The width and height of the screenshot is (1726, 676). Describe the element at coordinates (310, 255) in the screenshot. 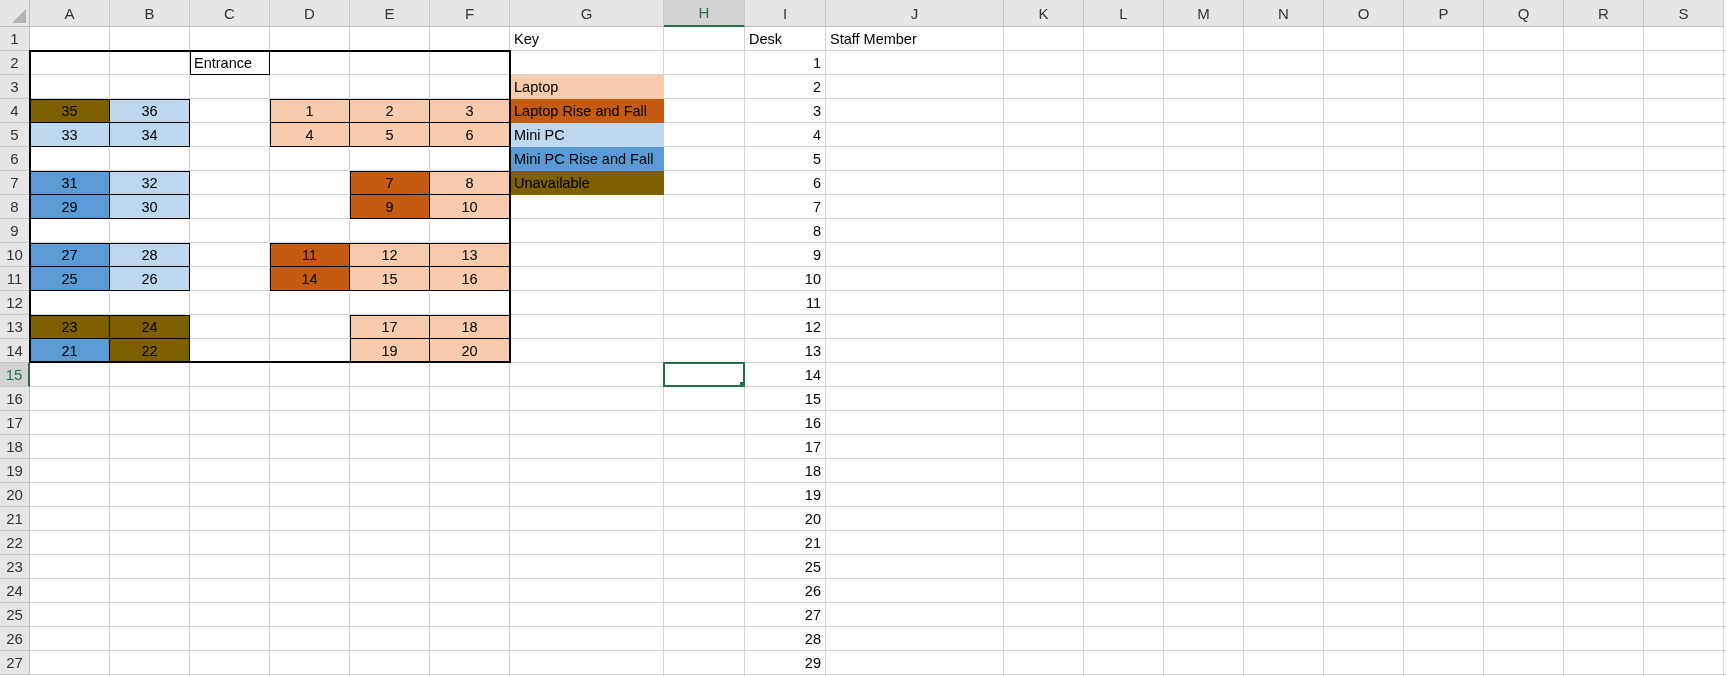

I see `desk-cell: 11` at that location.